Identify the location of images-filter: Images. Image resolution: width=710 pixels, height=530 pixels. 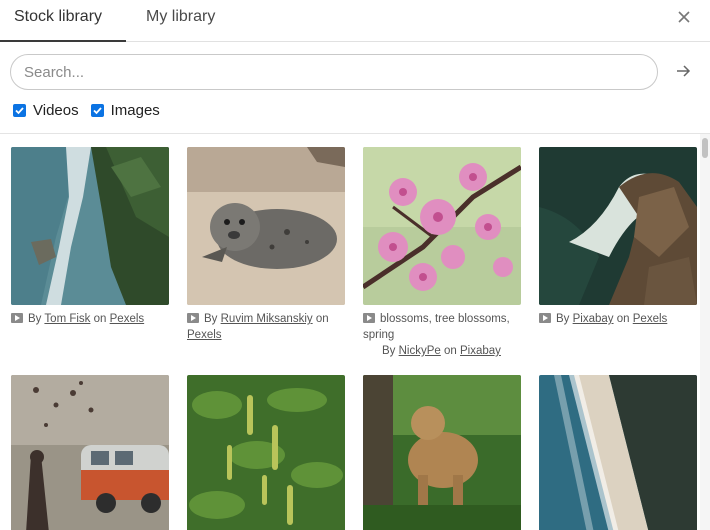
(125, 110).